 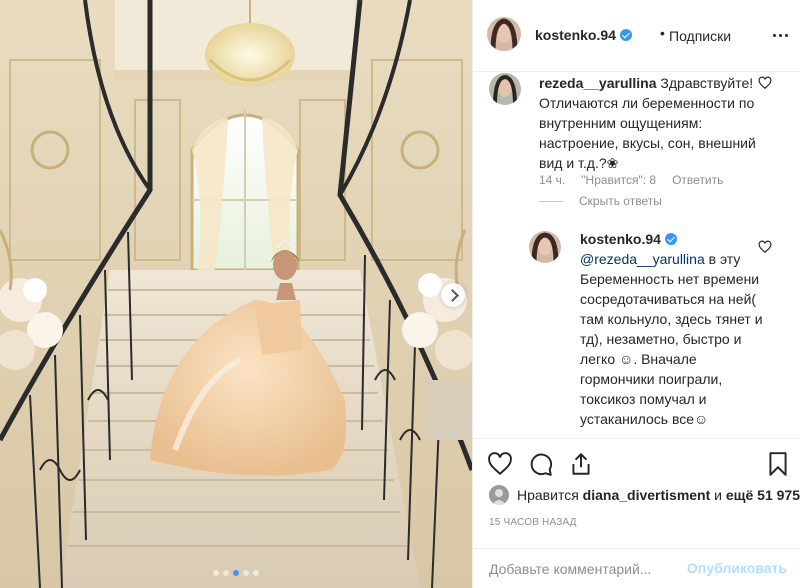 What do you see at coordinates (700, 36) in the screenshot?
I see `following-button: Подписки` at bounding box center [700, 36].